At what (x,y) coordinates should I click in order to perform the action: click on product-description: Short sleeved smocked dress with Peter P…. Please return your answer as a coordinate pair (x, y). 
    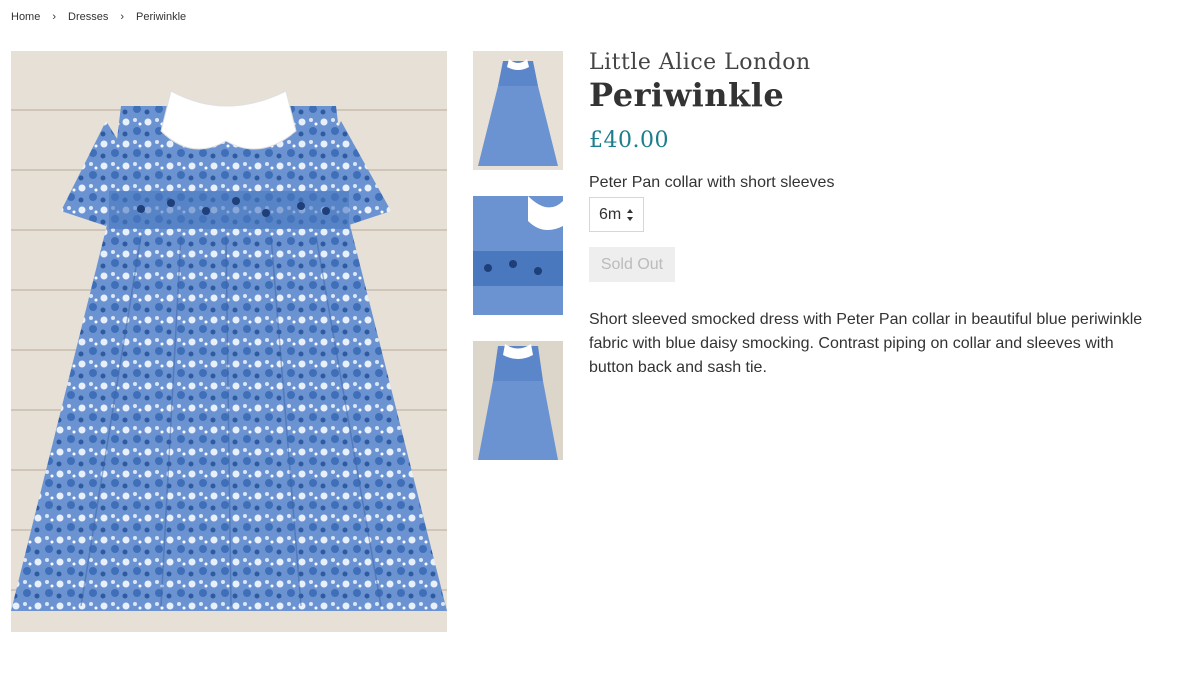
    Looking at the image, I should click on (866, 343).